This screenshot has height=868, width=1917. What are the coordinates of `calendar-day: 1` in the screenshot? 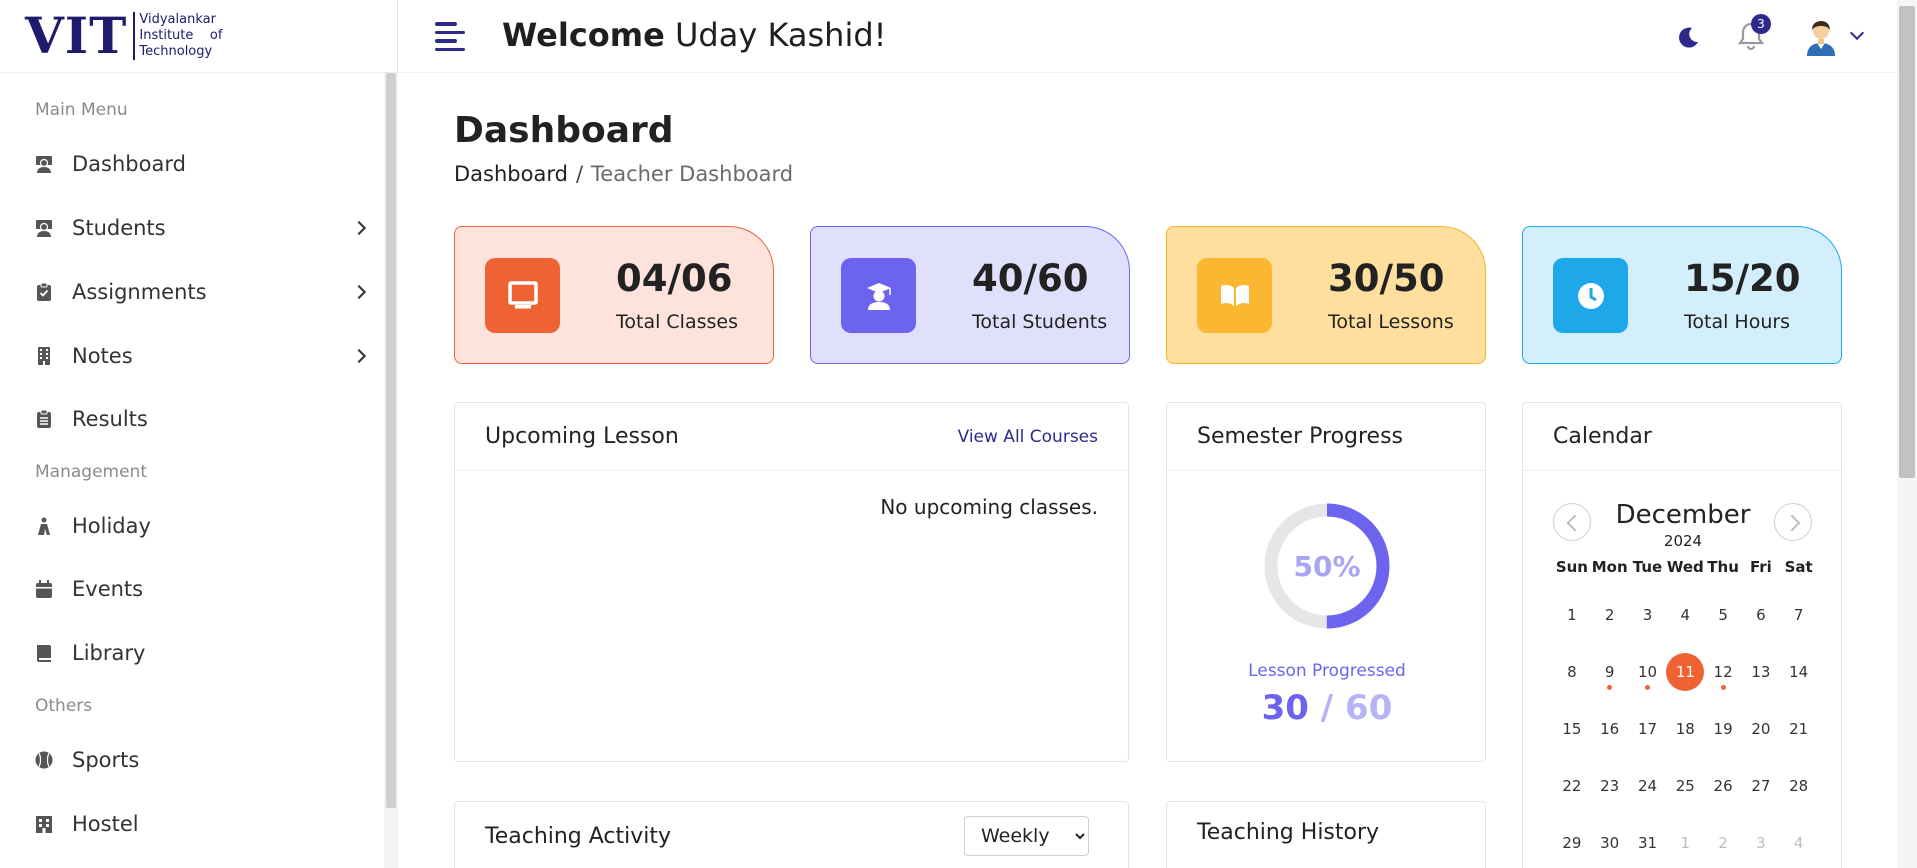 It's located at (1572, 616).